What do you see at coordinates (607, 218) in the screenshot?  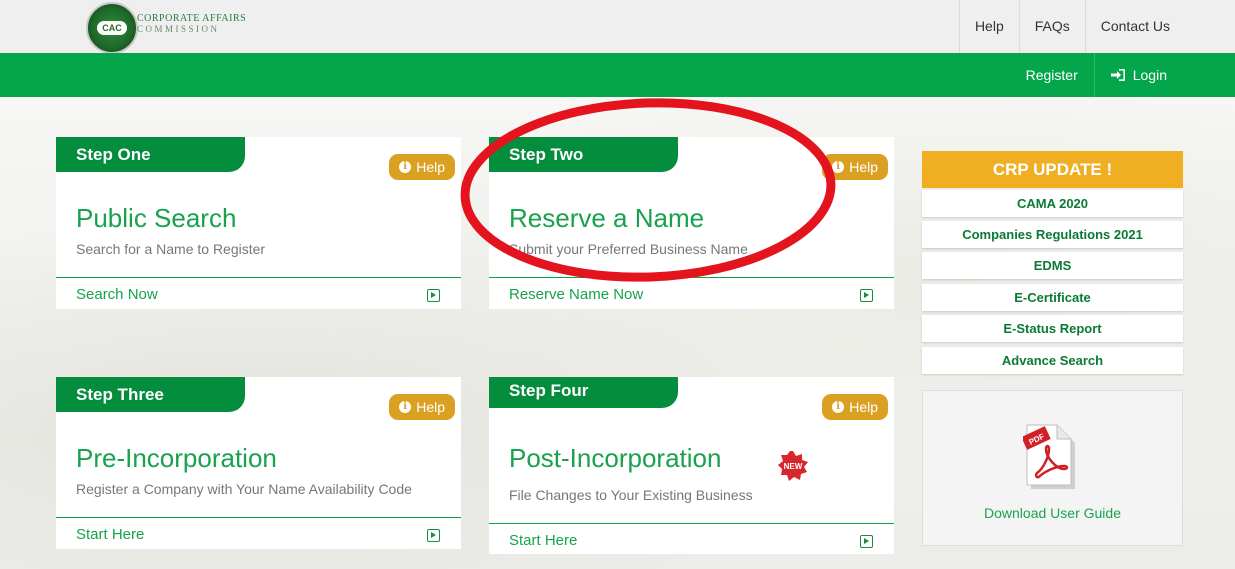 I see `card-title: Reserve a Name` at bounding box center [607, 218].